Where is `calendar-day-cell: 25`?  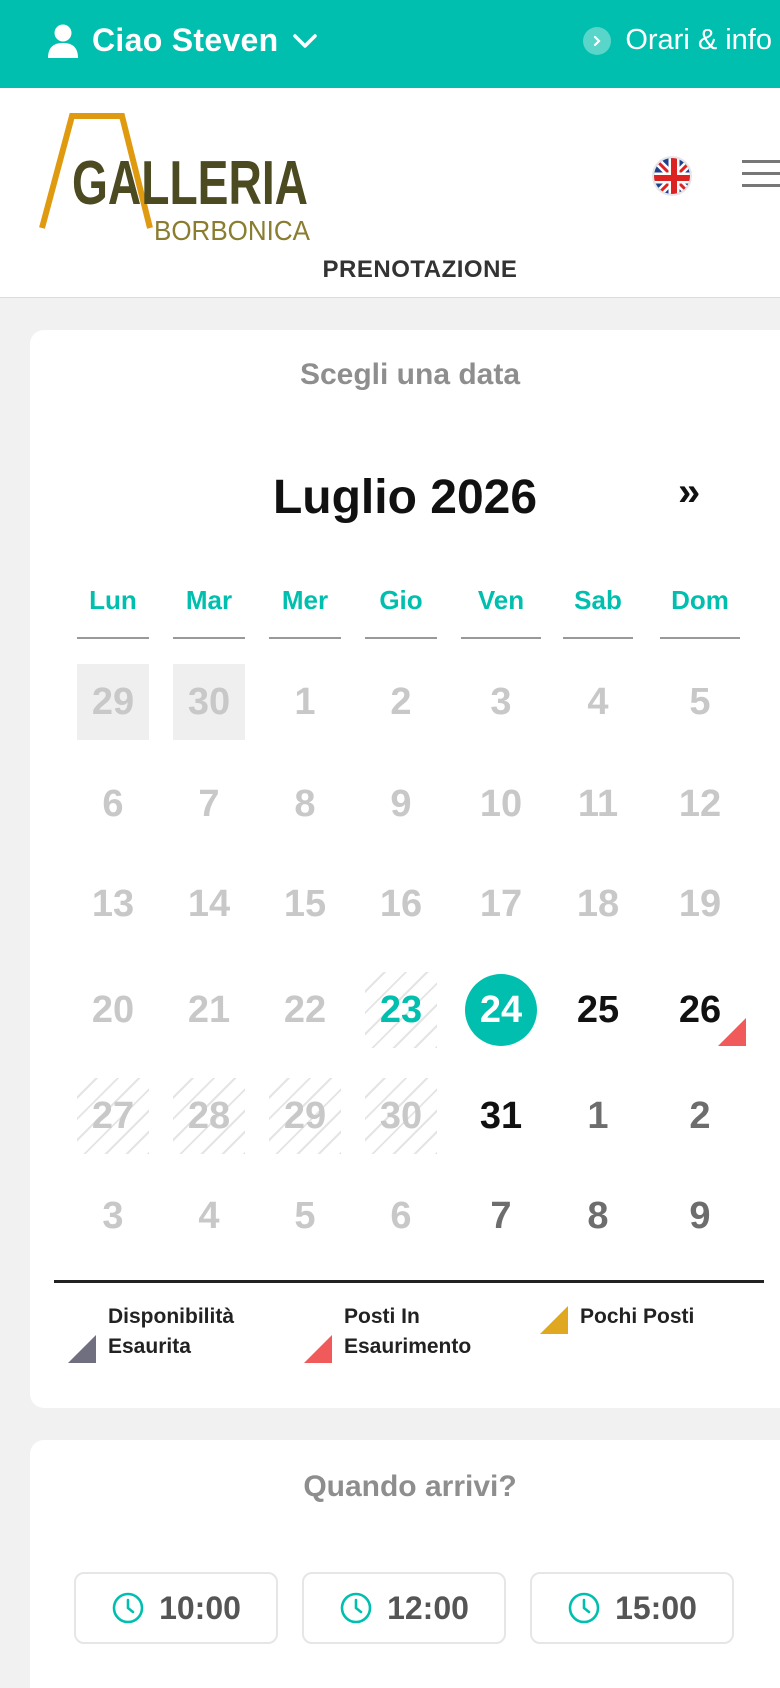 calendar-day-cell: 25 is located at coordinates (598, 1010).